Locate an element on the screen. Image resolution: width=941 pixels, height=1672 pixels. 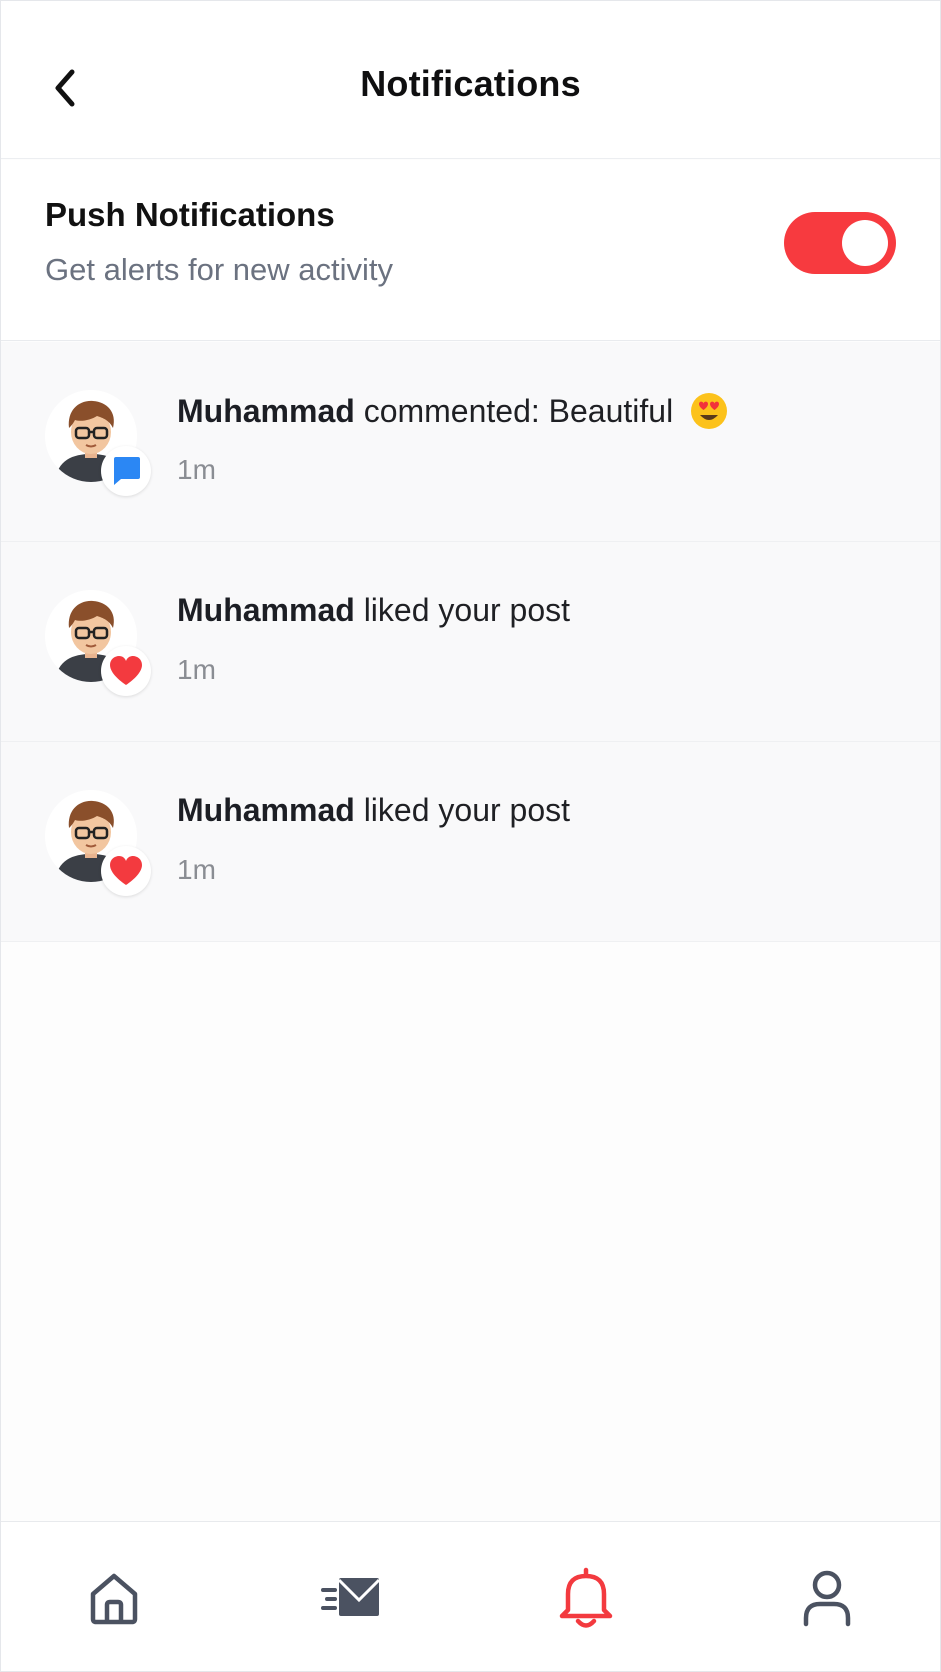
send-message-icon is located at coordinates (351, 1597).